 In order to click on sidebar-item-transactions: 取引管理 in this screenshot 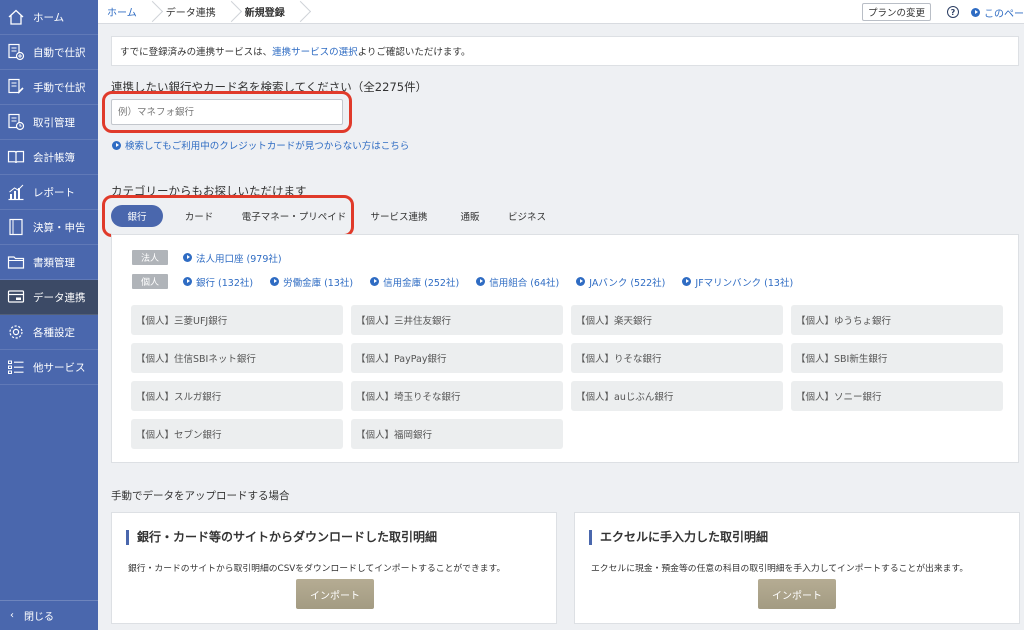, I will do `click(49, 122)`.